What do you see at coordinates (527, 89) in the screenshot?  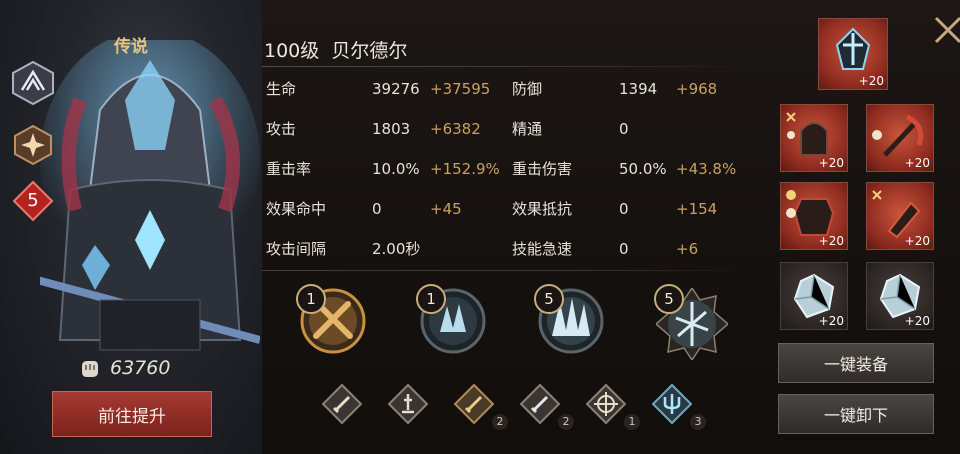 I see `stat-name: 防御` at bounding box center [527, 89].